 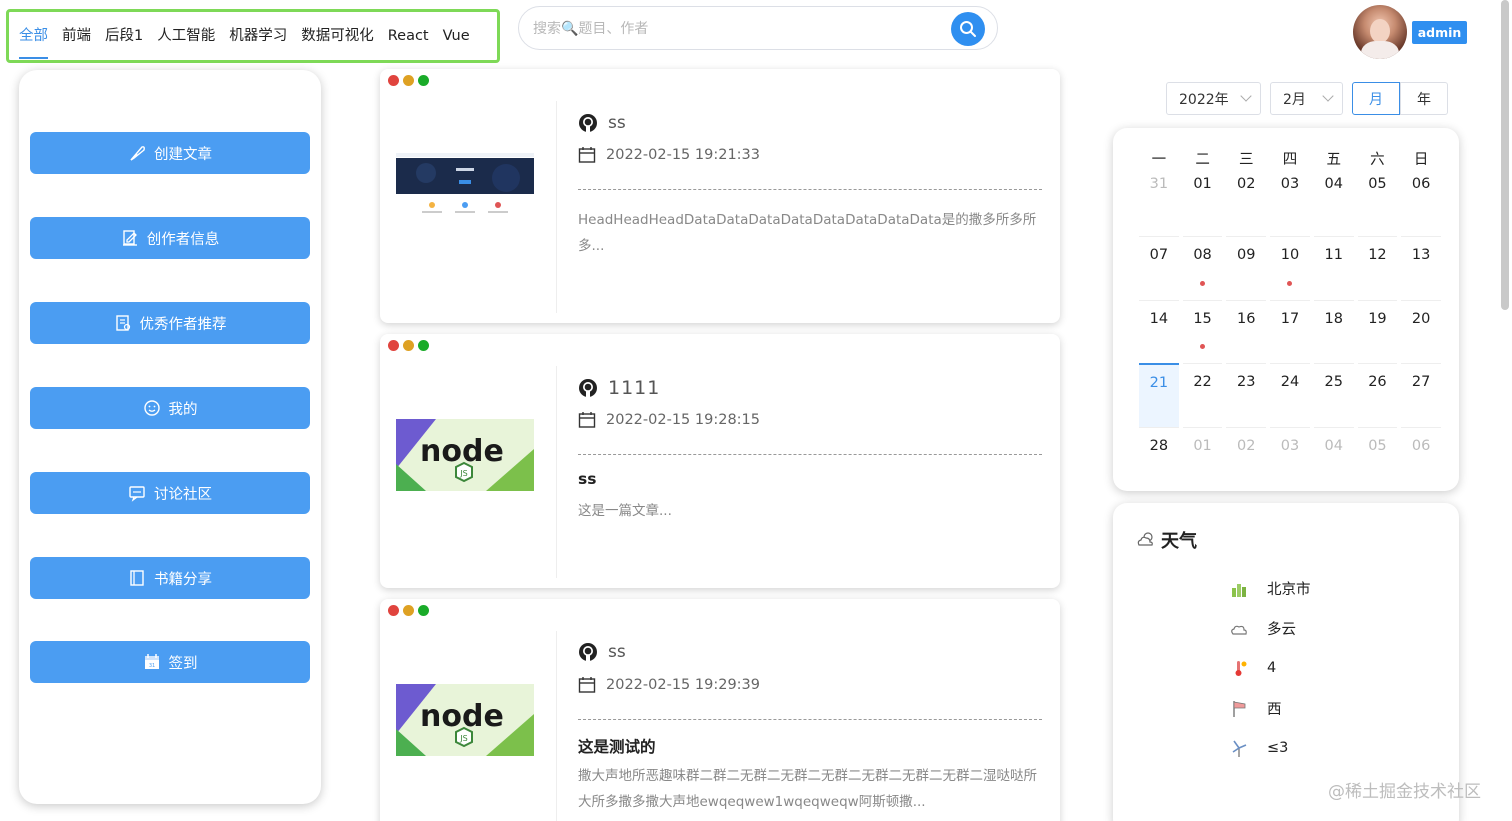 I want to click on calendar-day: 20, so click(x=1421, y=331).